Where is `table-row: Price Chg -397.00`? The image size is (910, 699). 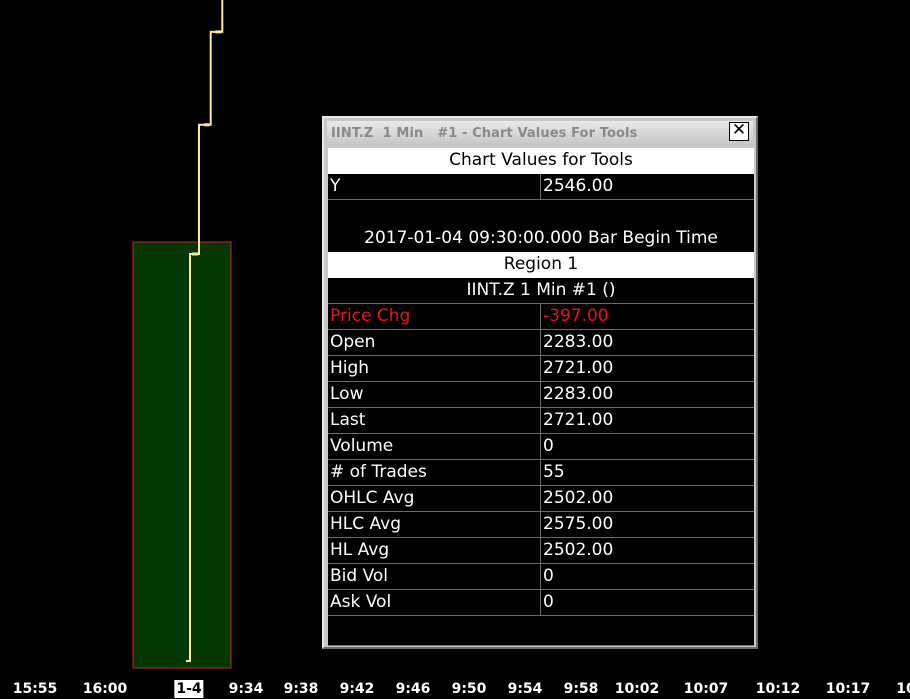
table-row: Price Chg -397.00 is located at coordinates (541, 317).